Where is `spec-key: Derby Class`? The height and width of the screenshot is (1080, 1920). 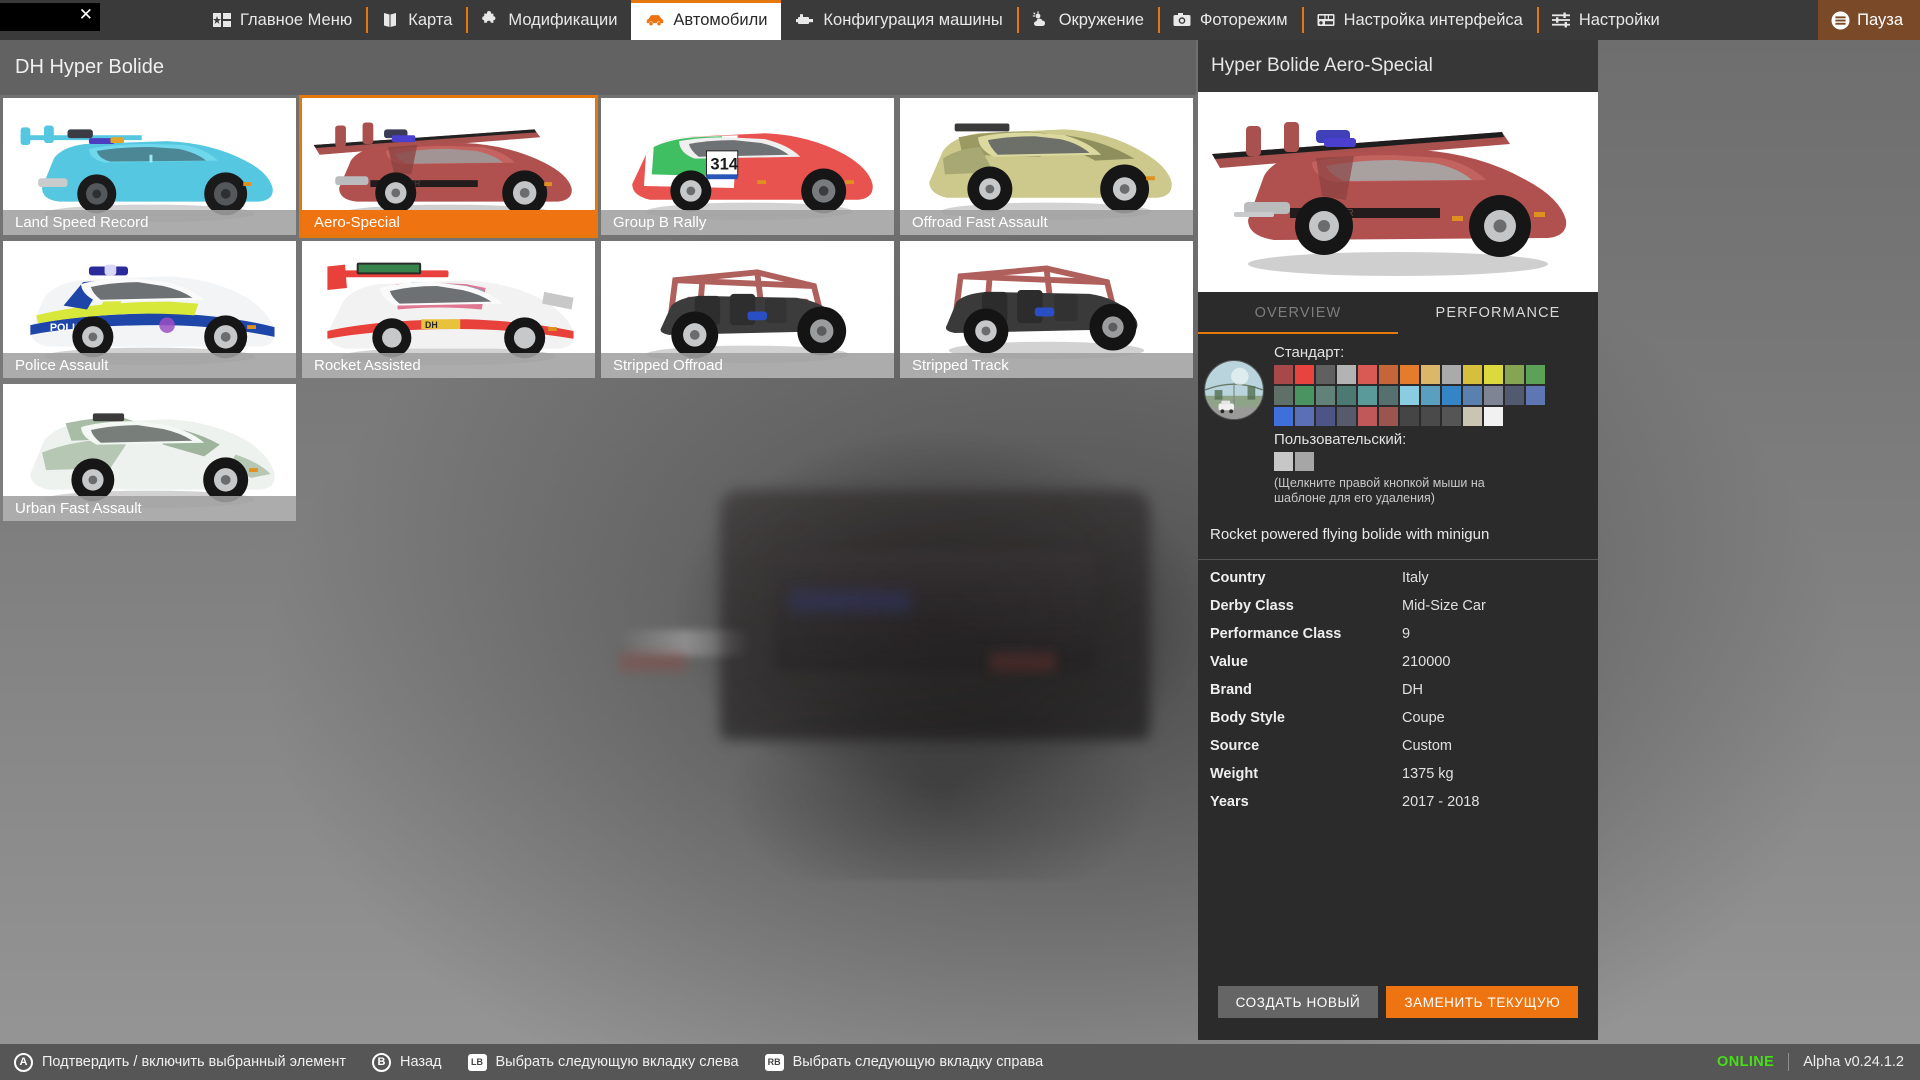
spec-key: Derby Class is located at coordinates (1252, 606).